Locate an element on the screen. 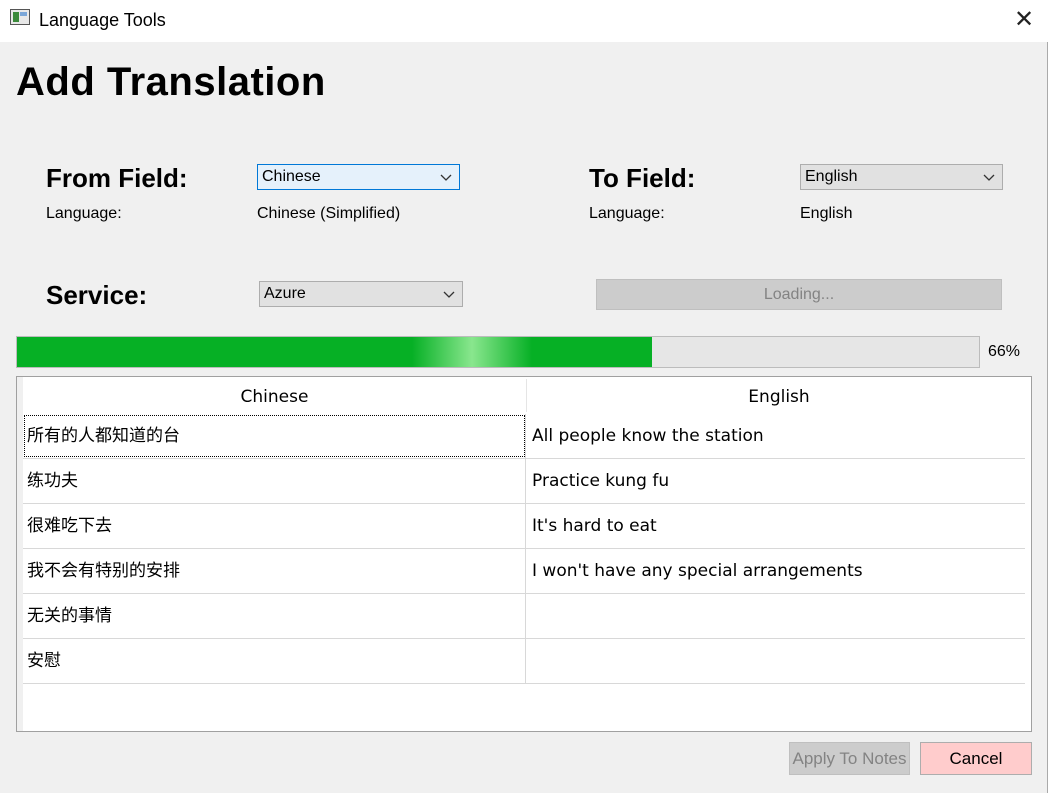 The height and width of the screenshot is (793, 1050). cell-chinese: 很难吃下去 is located at coordinates (274, 526).